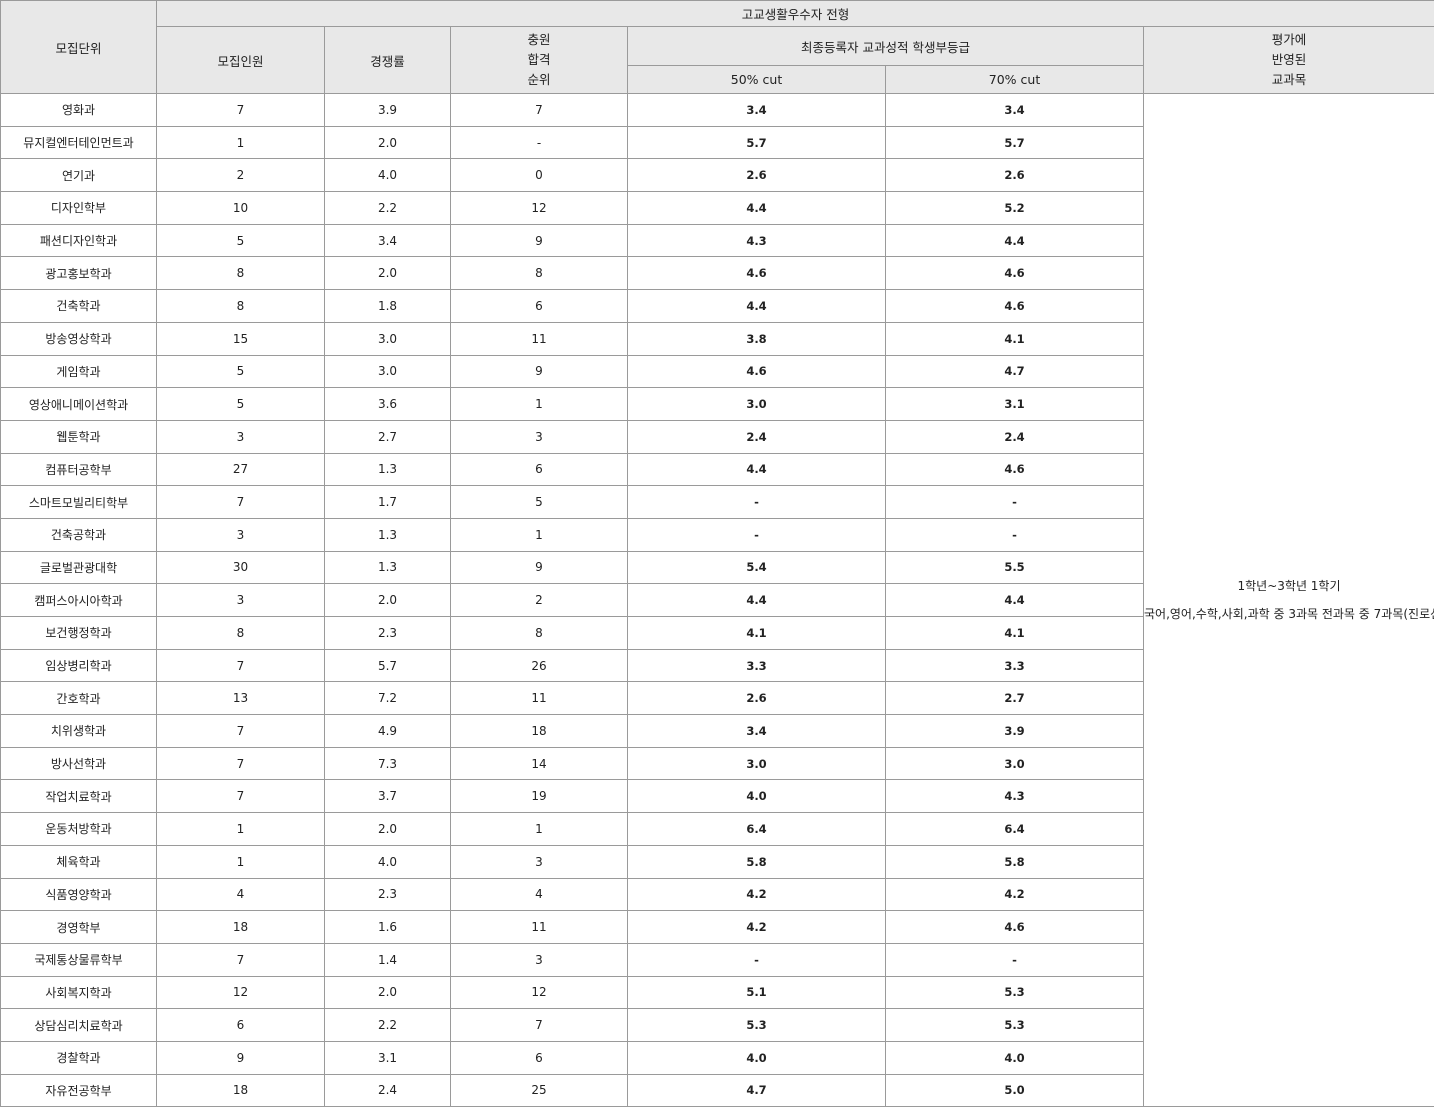 The height and width of the screenshot is (1109, 1434). I want to click on cell-unit: 게임학과, so click(78, 371).